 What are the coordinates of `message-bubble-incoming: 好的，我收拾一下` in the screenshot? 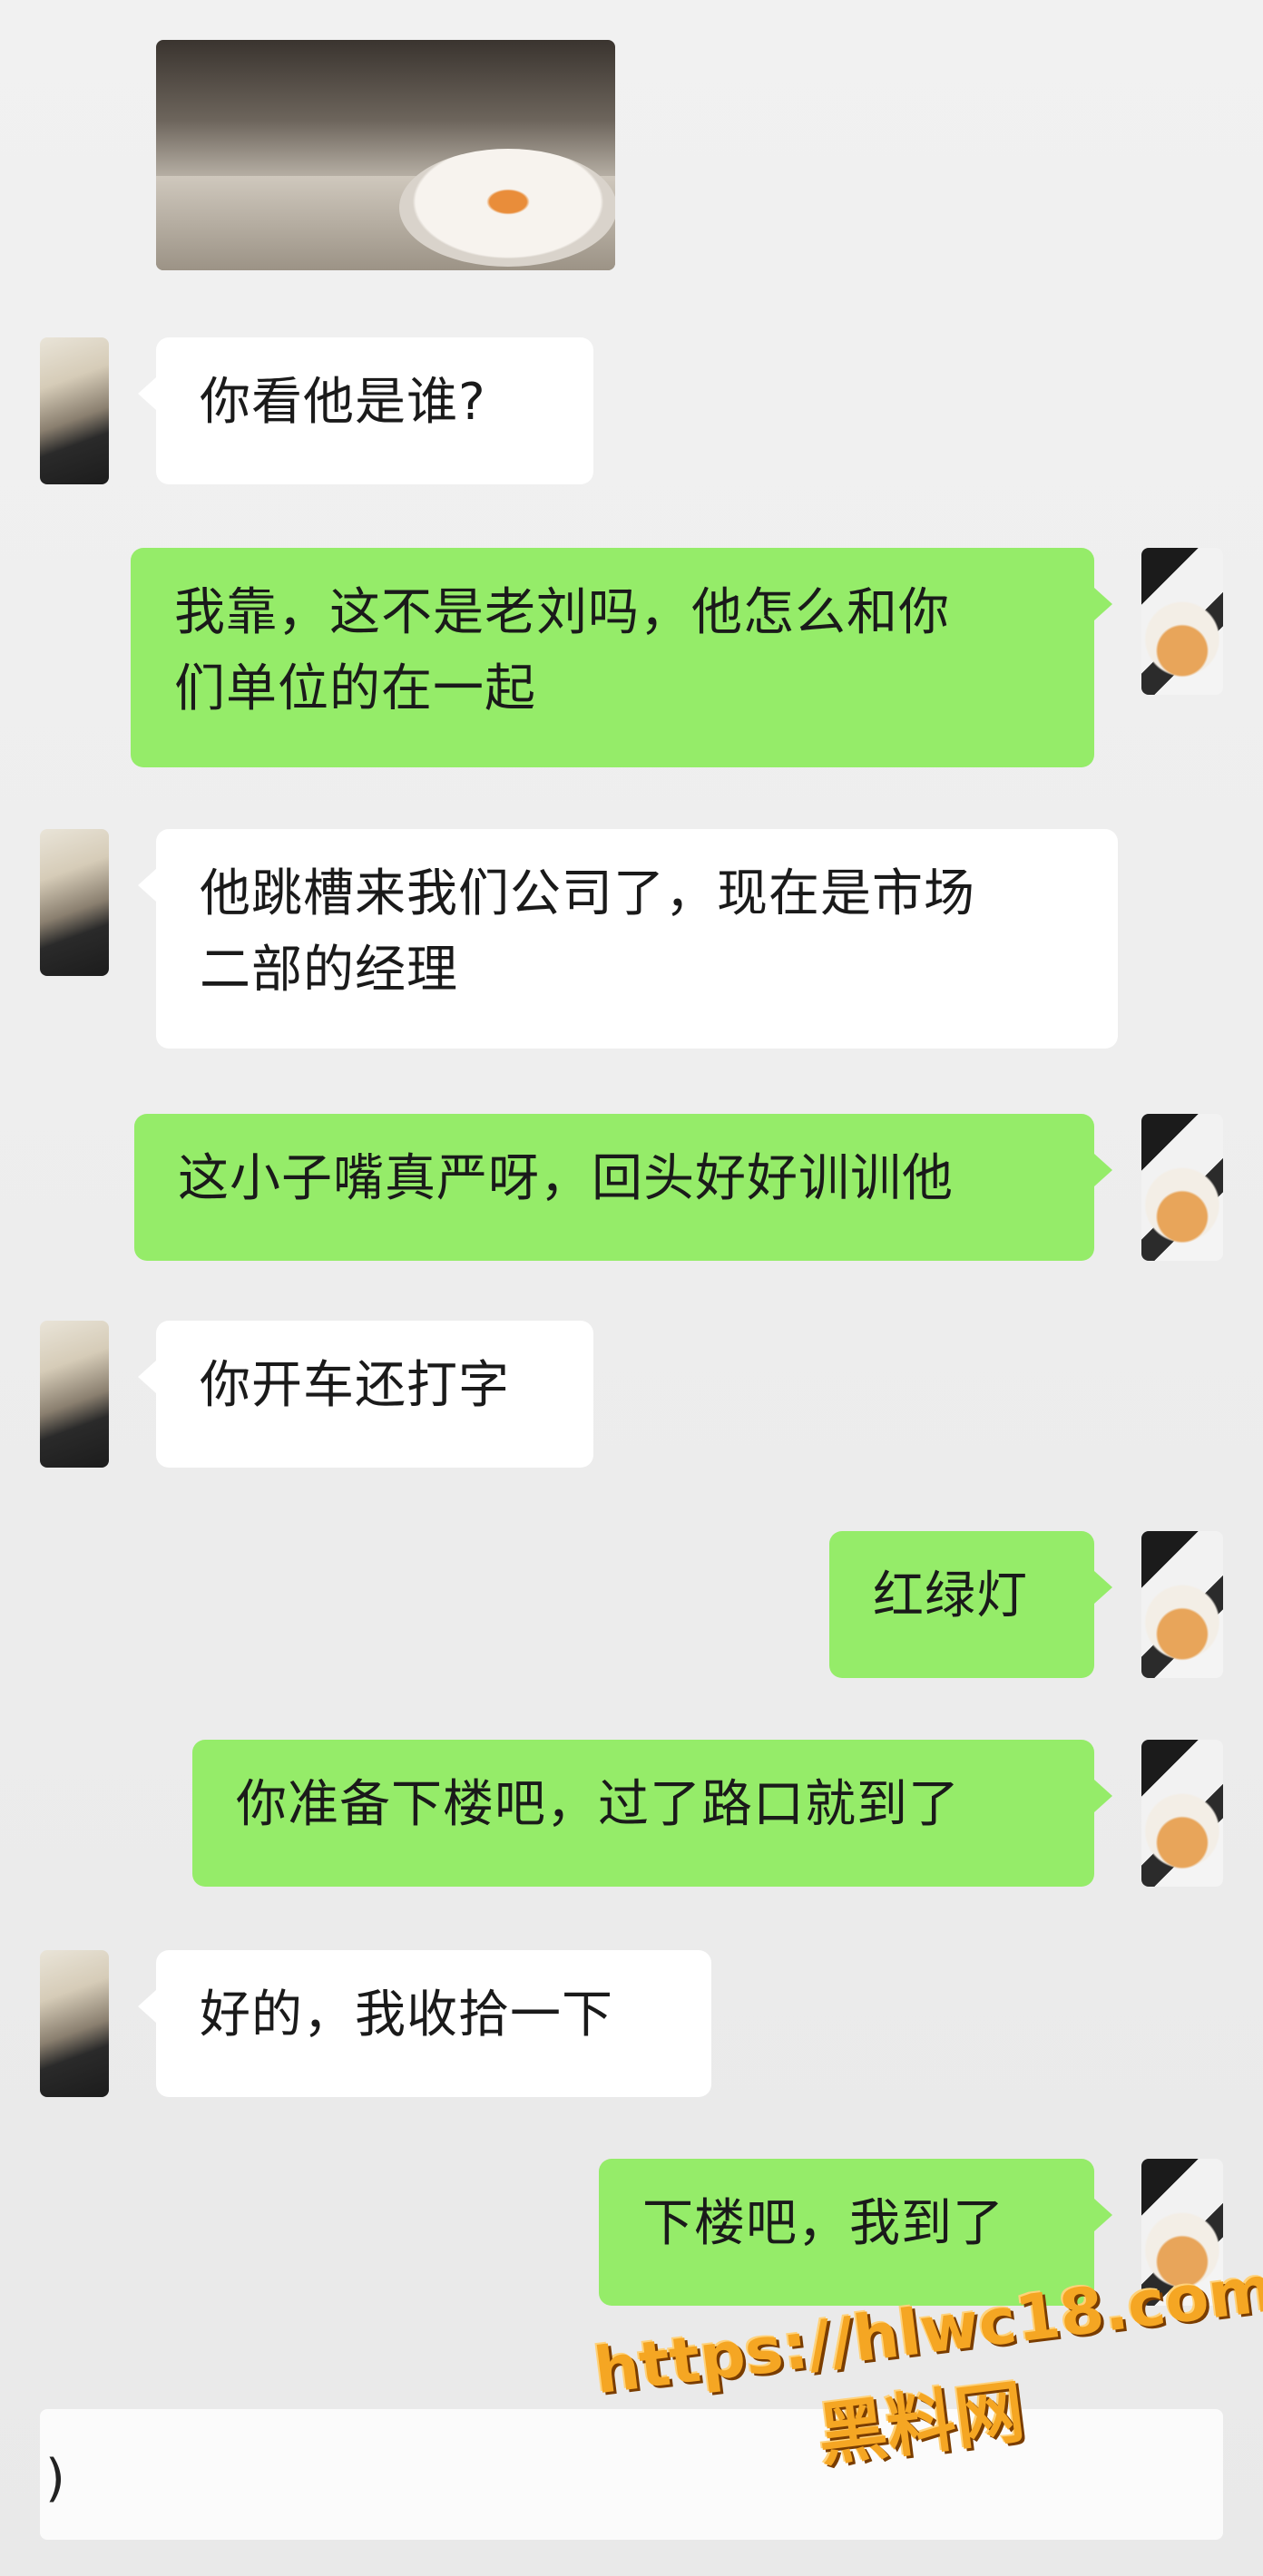 It's located at (424, 2023).